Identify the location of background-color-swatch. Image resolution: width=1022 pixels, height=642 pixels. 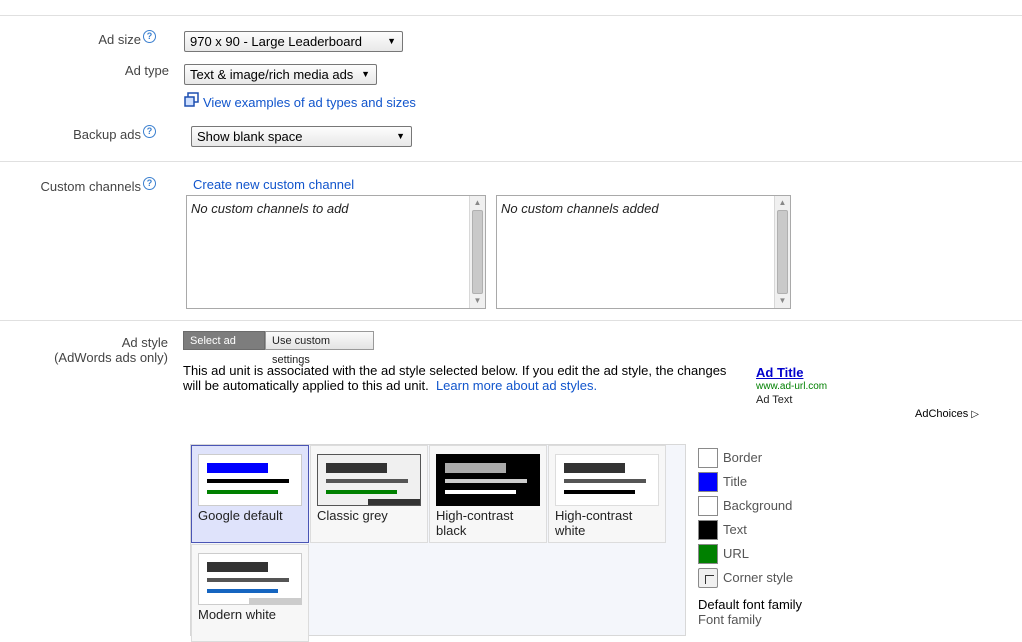
(708, 506).